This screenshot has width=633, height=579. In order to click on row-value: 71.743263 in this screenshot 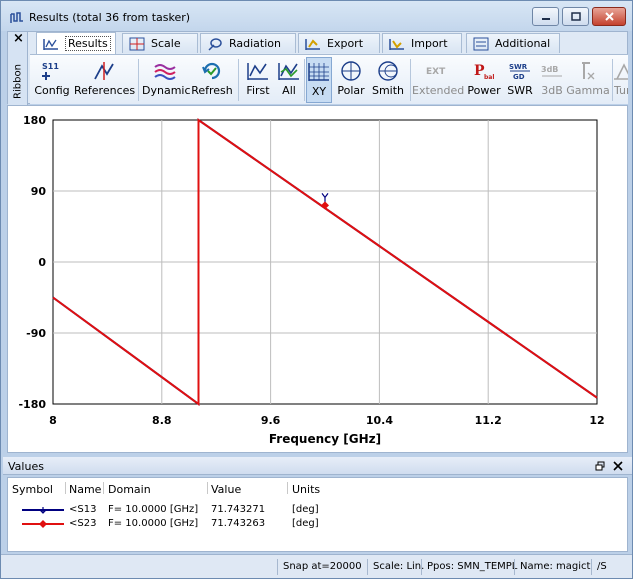, I will do `click(238, 523)`.